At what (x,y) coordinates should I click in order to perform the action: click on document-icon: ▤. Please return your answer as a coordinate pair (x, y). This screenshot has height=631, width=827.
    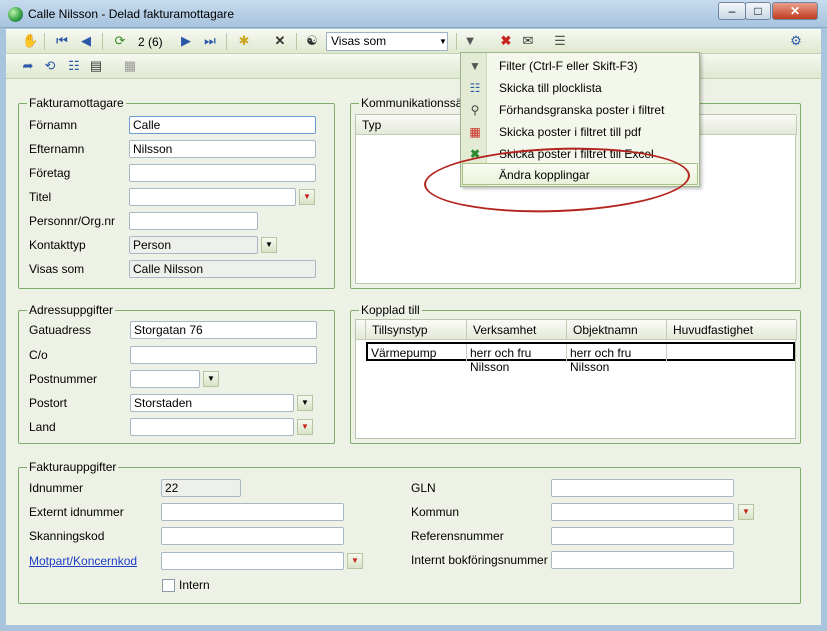
    Looking at the image, I should click on (96, 66).